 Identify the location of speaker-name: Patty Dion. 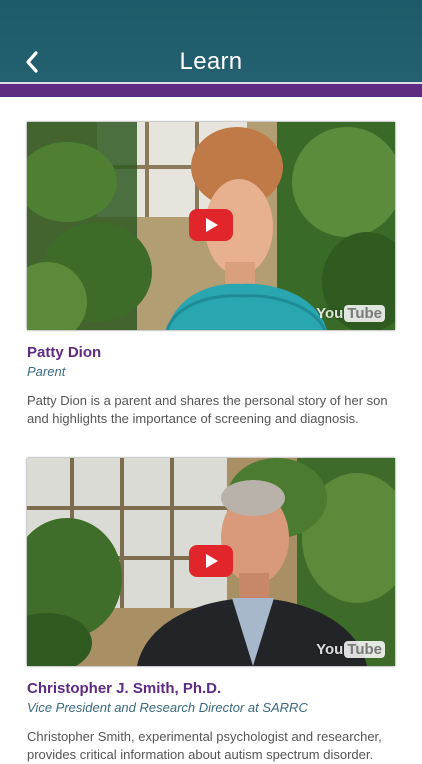
(64, 352).